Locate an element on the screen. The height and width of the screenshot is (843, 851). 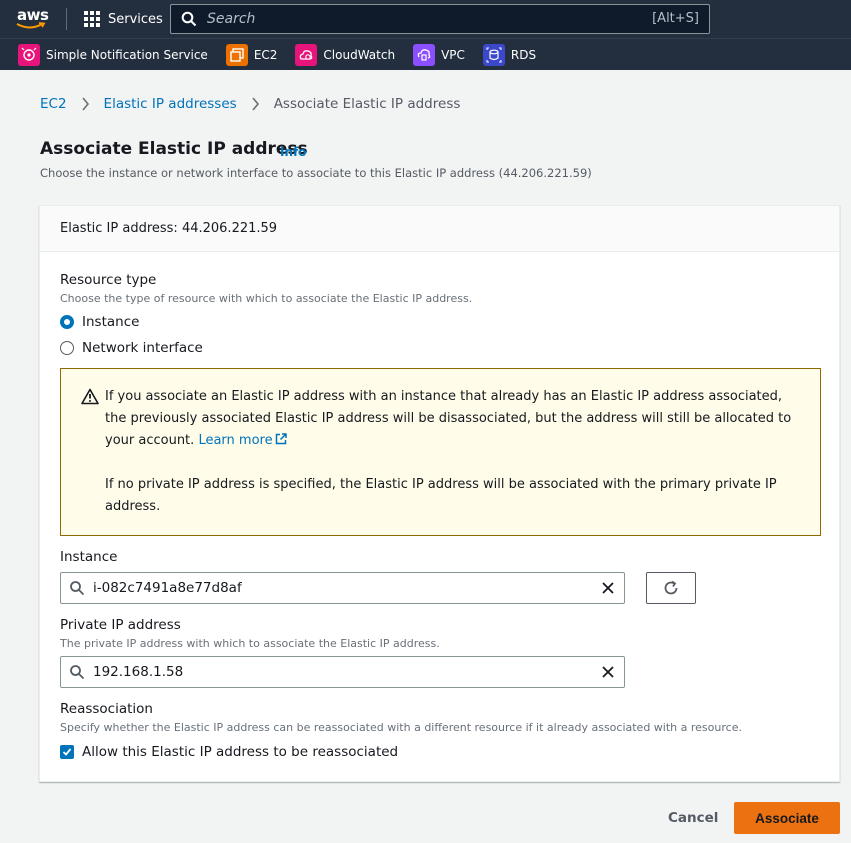
associate-button: Associate is located at coordinates (787, 818).